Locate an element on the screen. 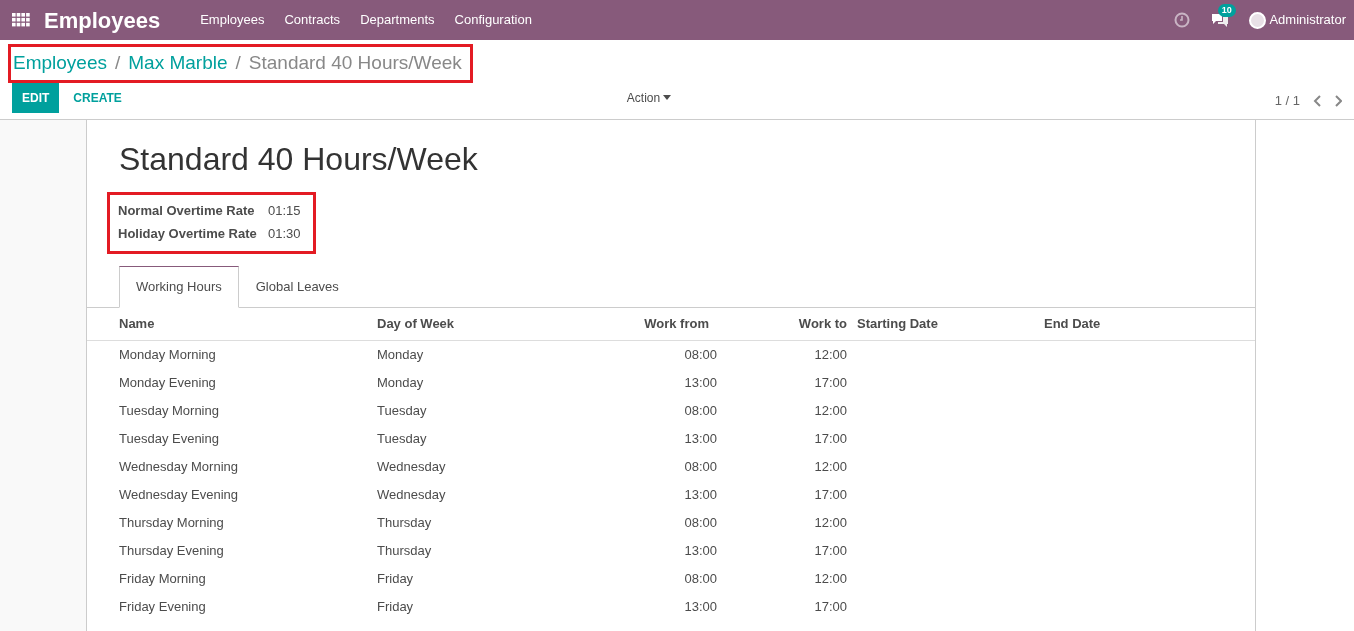 Image resolution: width=1354 pixels, height=631 pixels. table-cell: Monday Evening is located at coordinates (167, 383).